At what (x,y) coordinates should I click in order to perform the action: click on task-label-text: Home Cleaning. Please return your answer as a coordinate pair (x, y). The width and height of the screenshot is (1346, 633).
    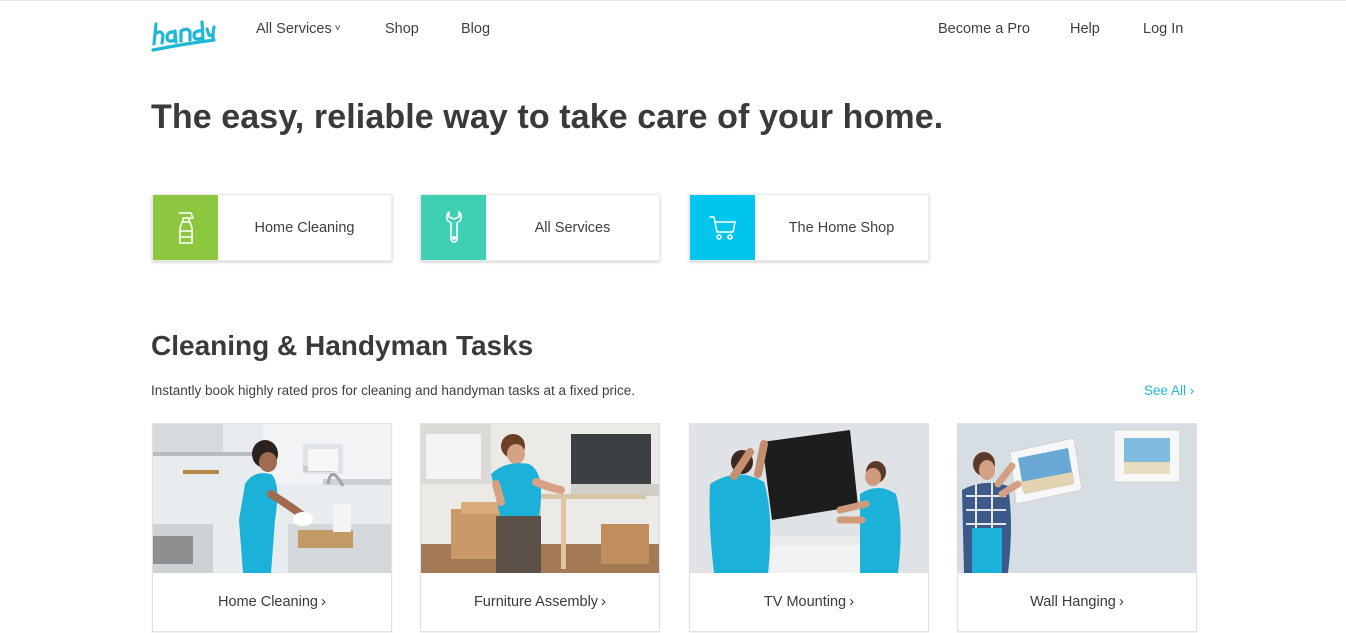
    Looking at the image, I should click on (268, 601).